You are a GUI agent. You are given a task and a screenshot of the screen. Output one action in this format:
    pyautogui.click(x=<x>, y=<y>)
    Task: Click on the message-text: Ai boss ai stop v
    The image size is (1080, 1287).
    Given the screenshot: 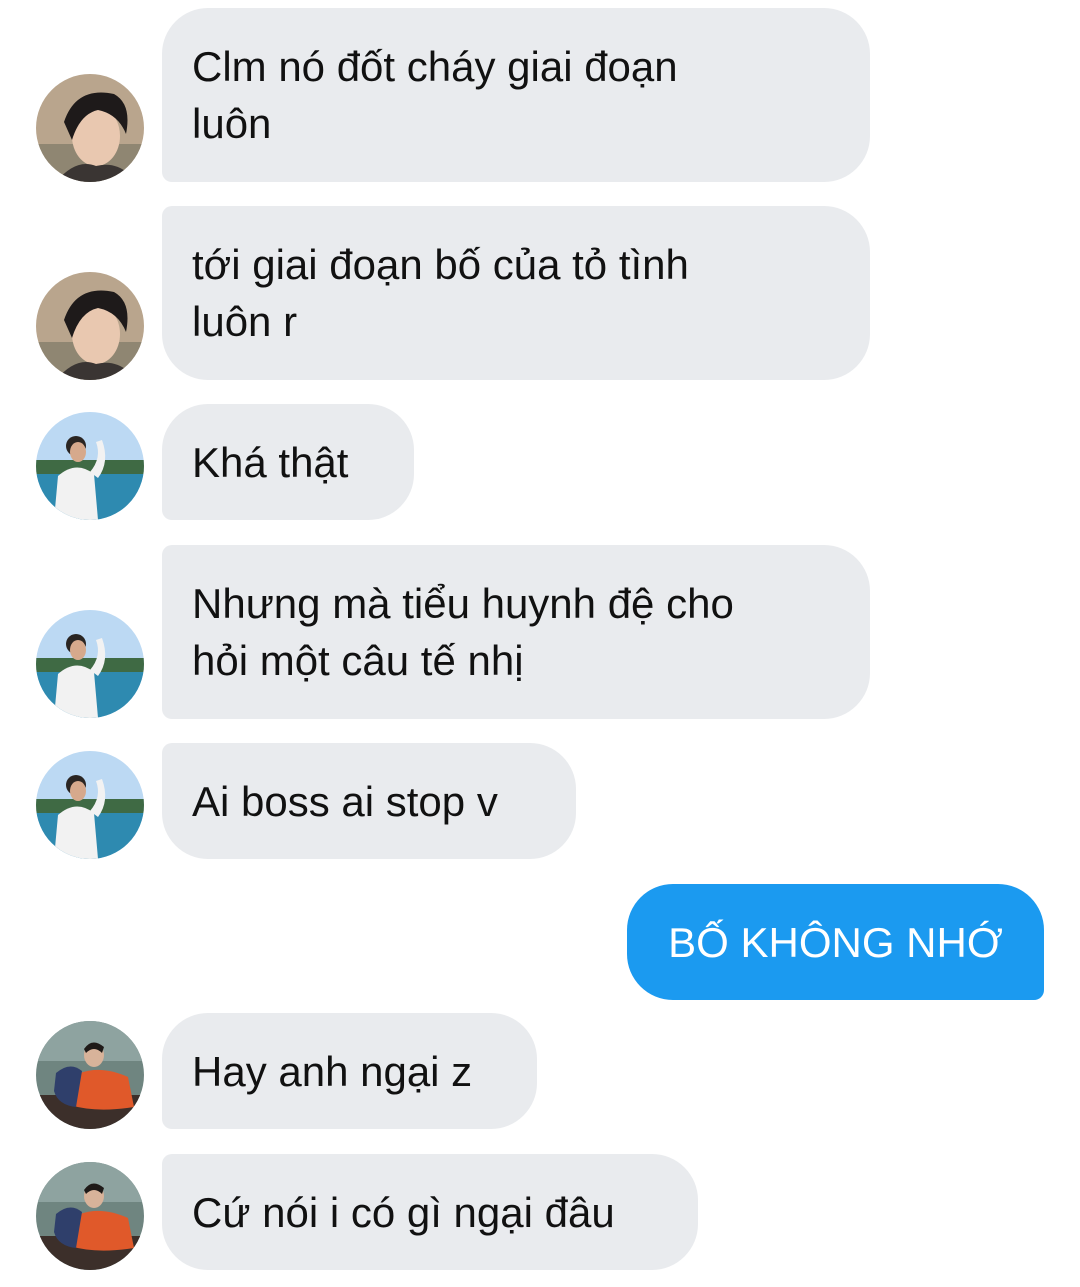 What is the action you would take?
    pyautogui.click(x=345, y=801)
    